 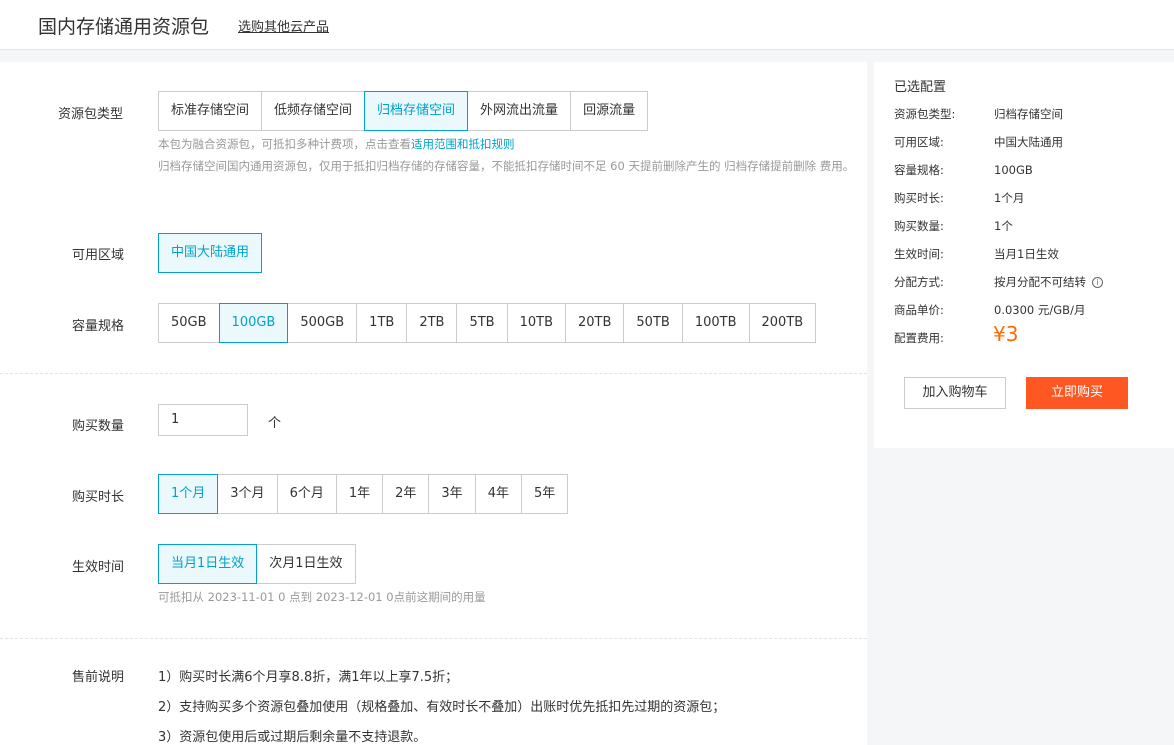 What do you see at coordinates (978, 114) in the screenshot?
I see `summary-row: 资源包类型: 归档存储空间` at bounding box center [978, 114].